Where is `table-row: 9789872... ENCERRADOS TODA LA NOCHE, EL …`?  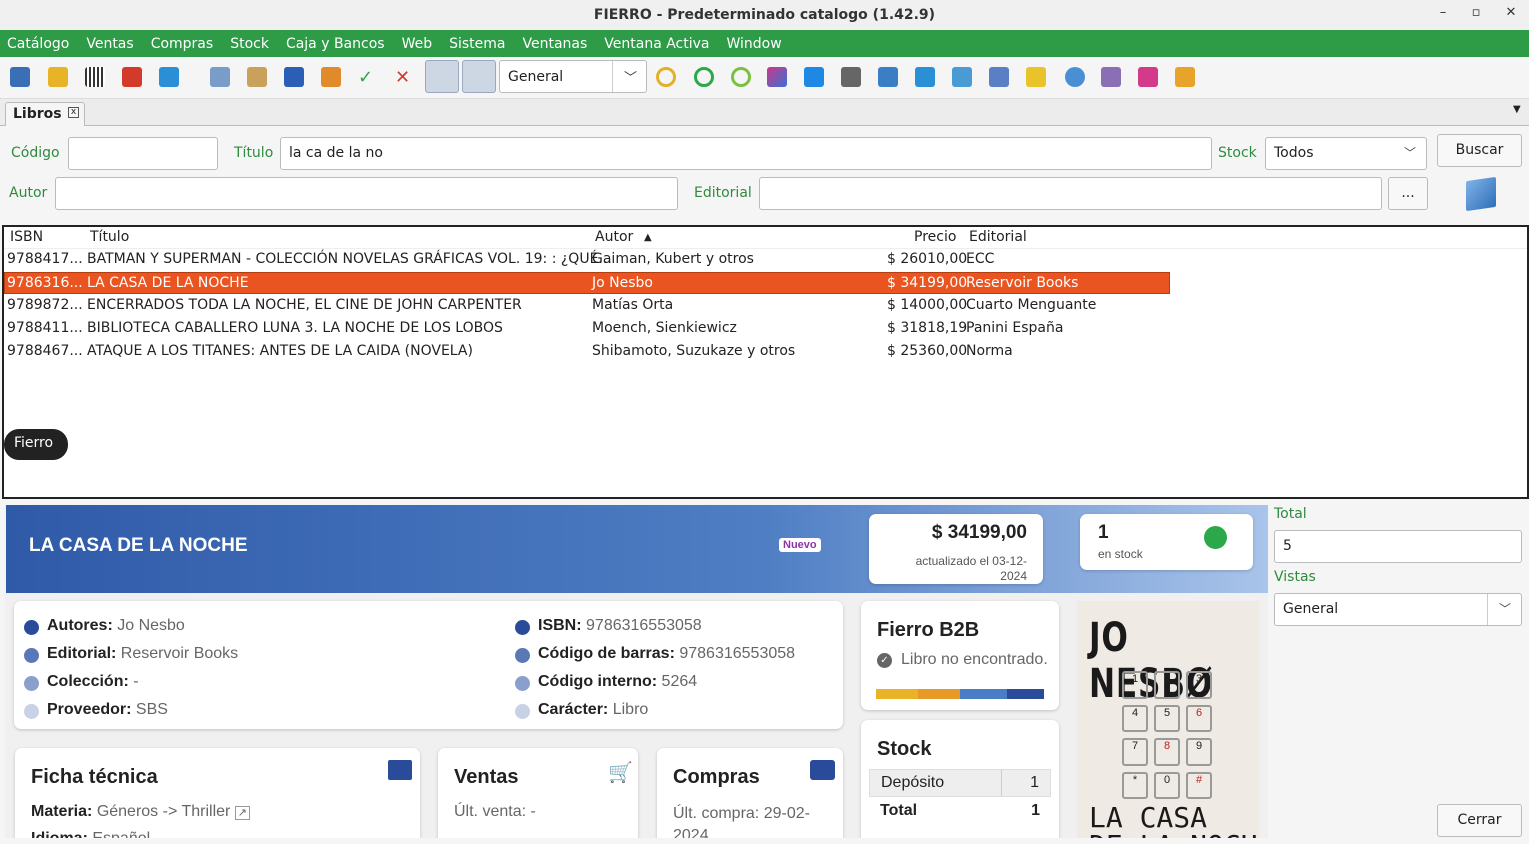
table-row: 9789872... ENCERRADOS TODA LA NOCHE, EL … is located at coordinates (587, 306).